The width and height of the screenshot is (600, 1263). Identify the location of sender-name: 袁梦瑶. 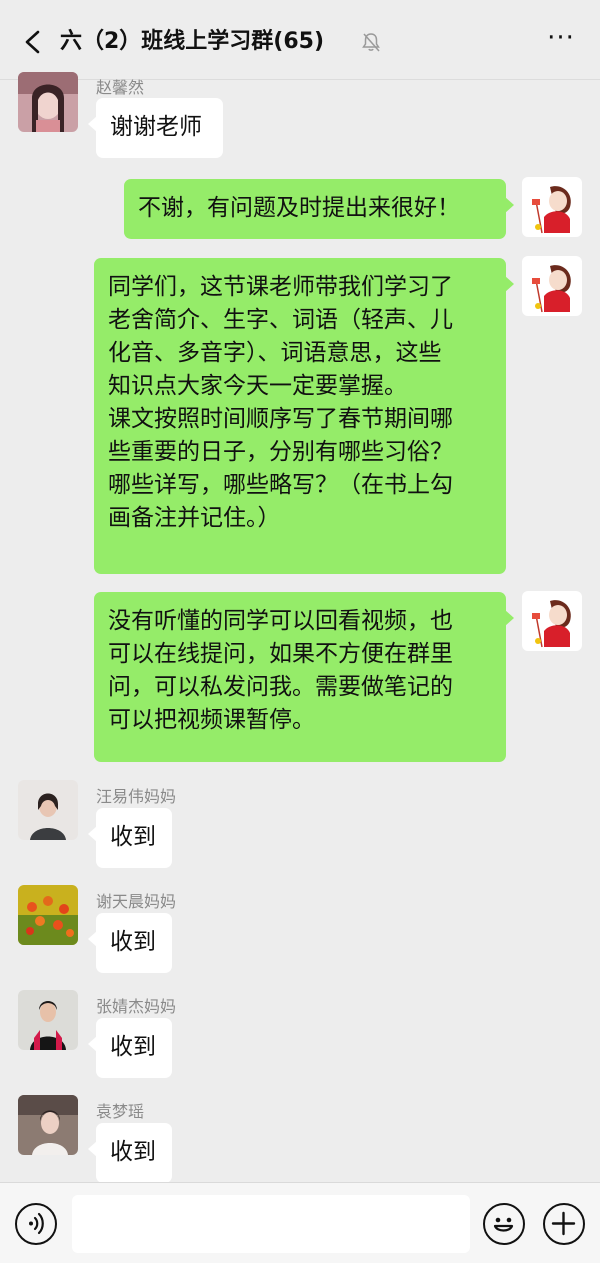
(120, 1111).